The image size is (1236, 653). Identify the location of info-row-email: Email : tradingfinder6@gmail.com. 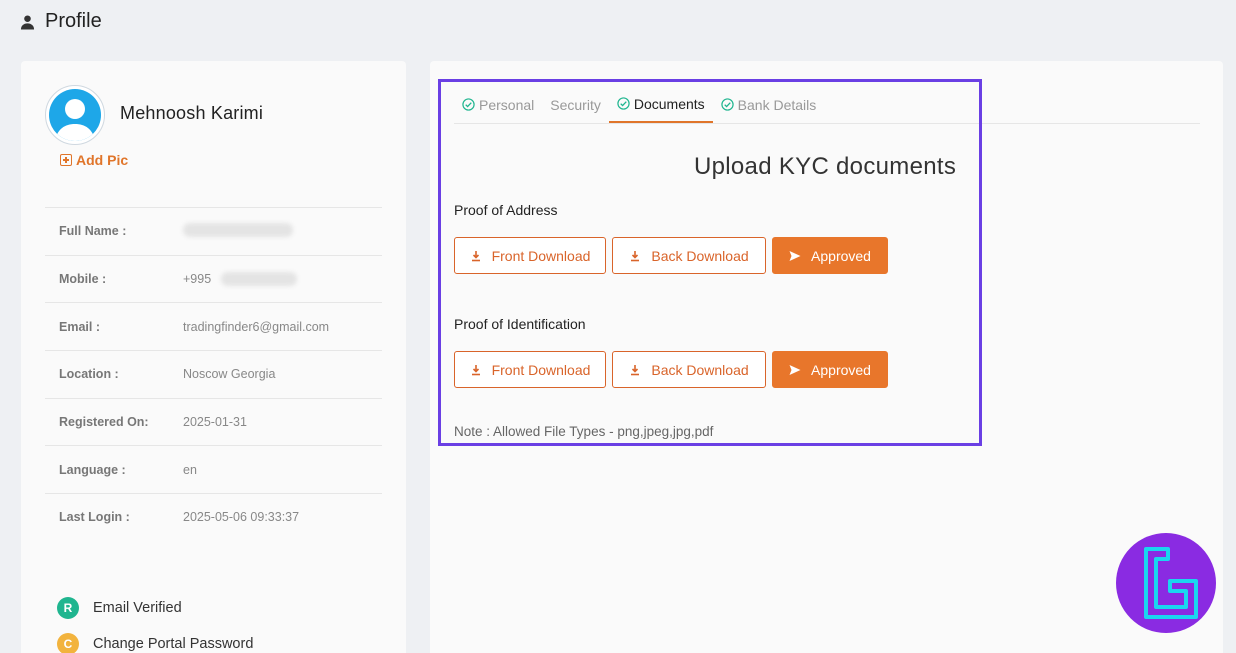
(213, 326).